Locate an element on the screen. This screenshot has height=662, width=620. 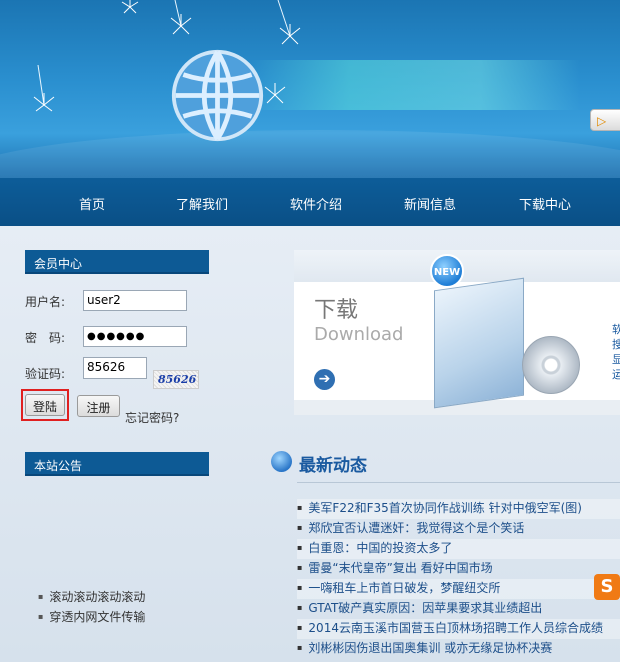
download-title: 下载 is located at coordinates (336, 310).